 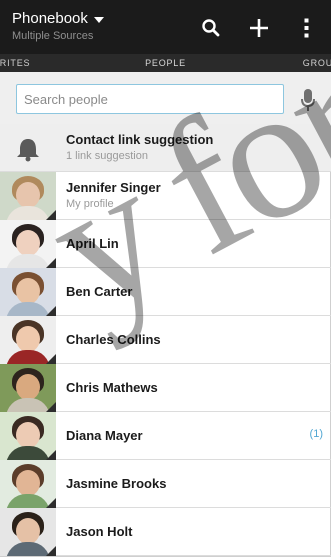 I want to click on more-options-button, so click(x=307, y=28).